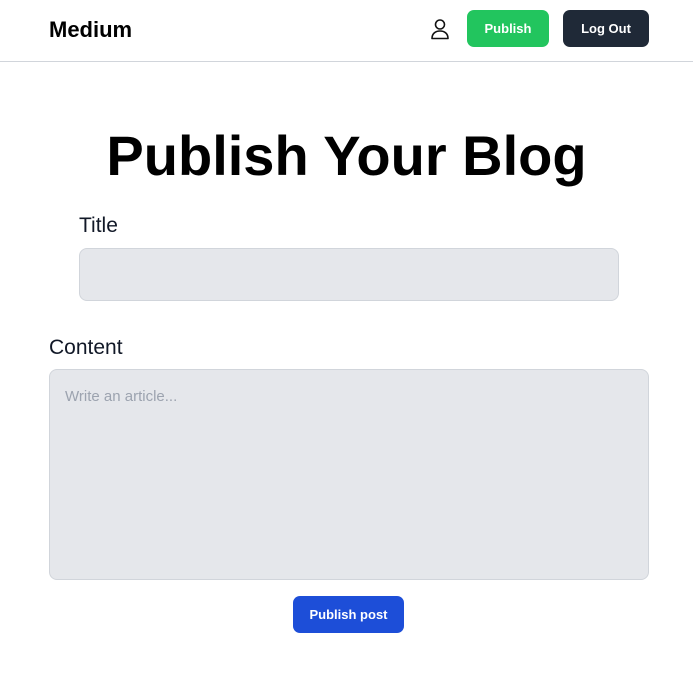 This screenshot has height=687, width=693. Describe the element at coordinates (90, 30) in the screenshot. I see `brand-logo: Medium` at that location.